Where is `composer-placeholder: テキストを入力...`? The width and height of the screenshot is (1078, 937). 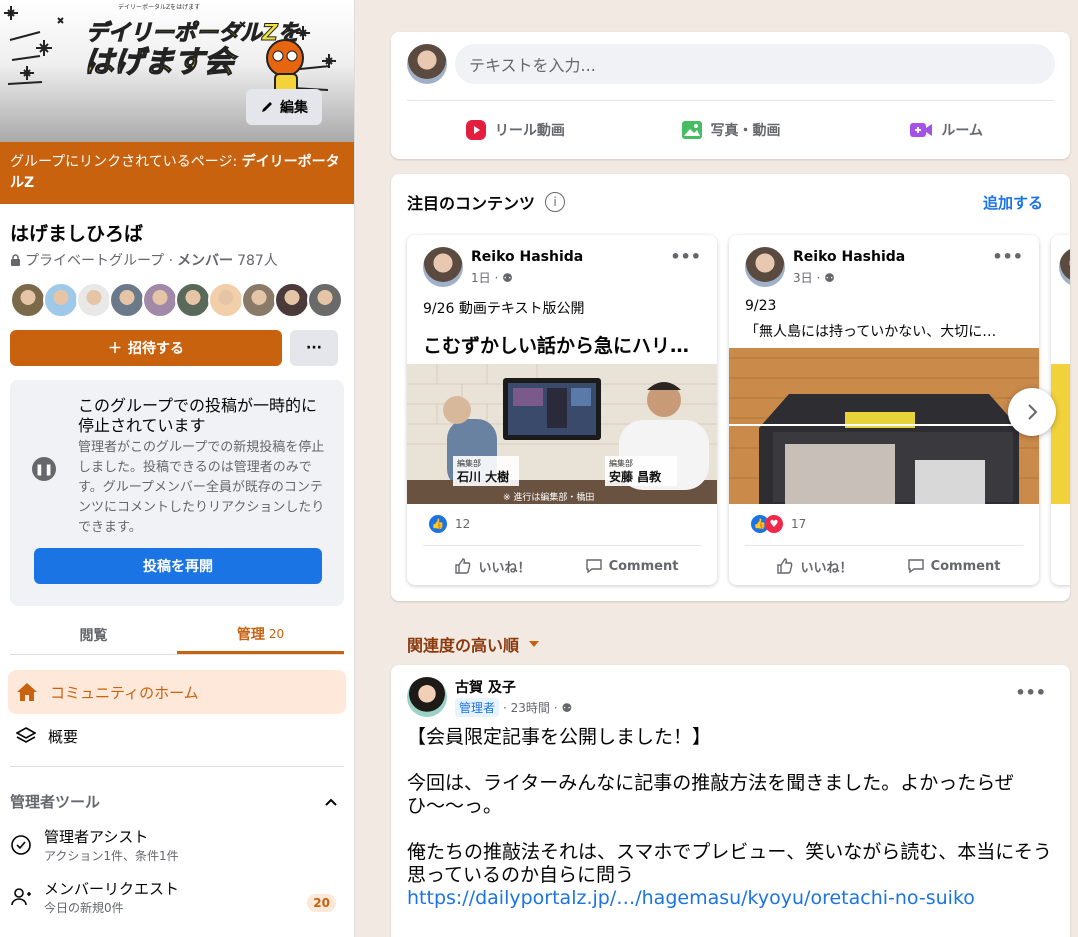
composer-placeholder: テキストを入力... is located at coordinates (532, 65).